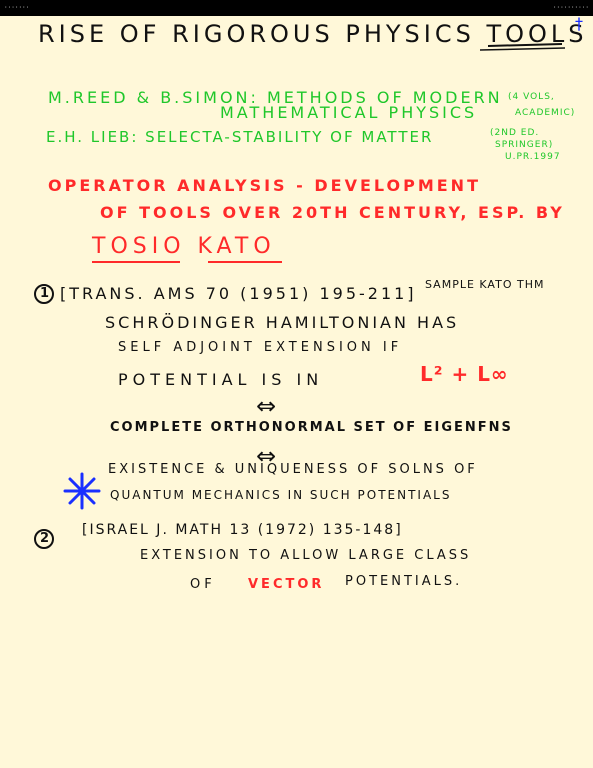 Image resolution: width=593 pixels, height=768 pixels. What do you see at coordinates (313, 34) in the screenshot?
I see `page-title: RISE OF RIGOROUS PHYSICS TOOLS` at bounding box center [313, 34].